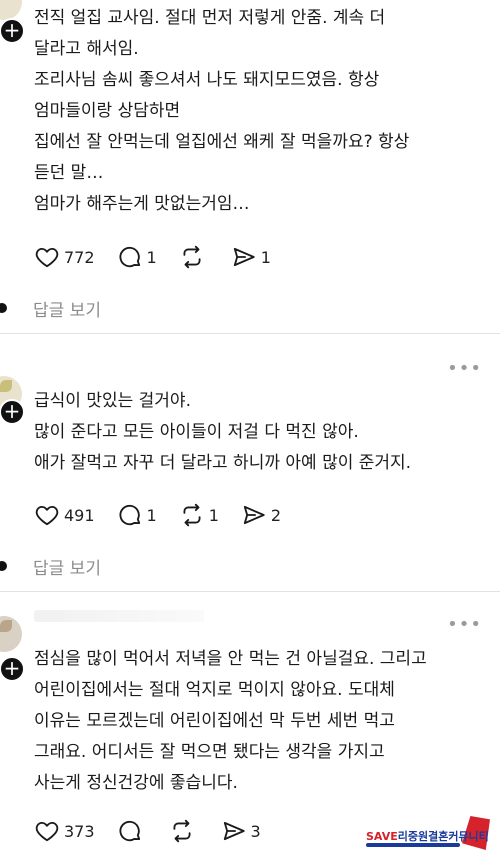 This screenshot has width=500, height=860. What do you see at coordinates (79, 515) in the screenshot?
I see `like-count: 491` at bounding box center [79, 515].